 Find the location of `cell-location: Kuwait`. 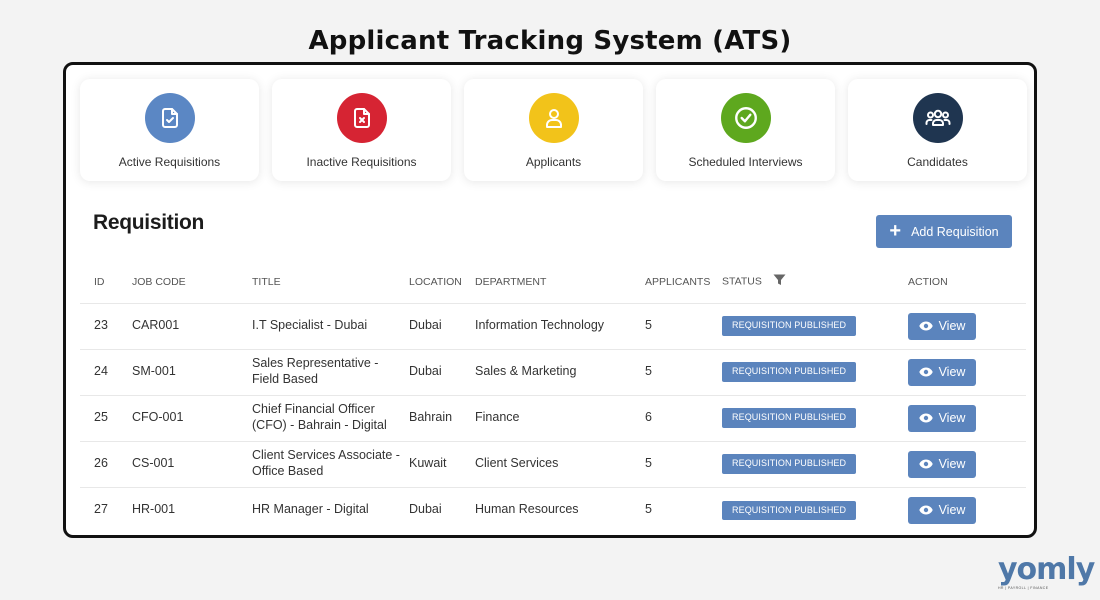

cell-location: Kuwait is located at coordinates (442, 463).